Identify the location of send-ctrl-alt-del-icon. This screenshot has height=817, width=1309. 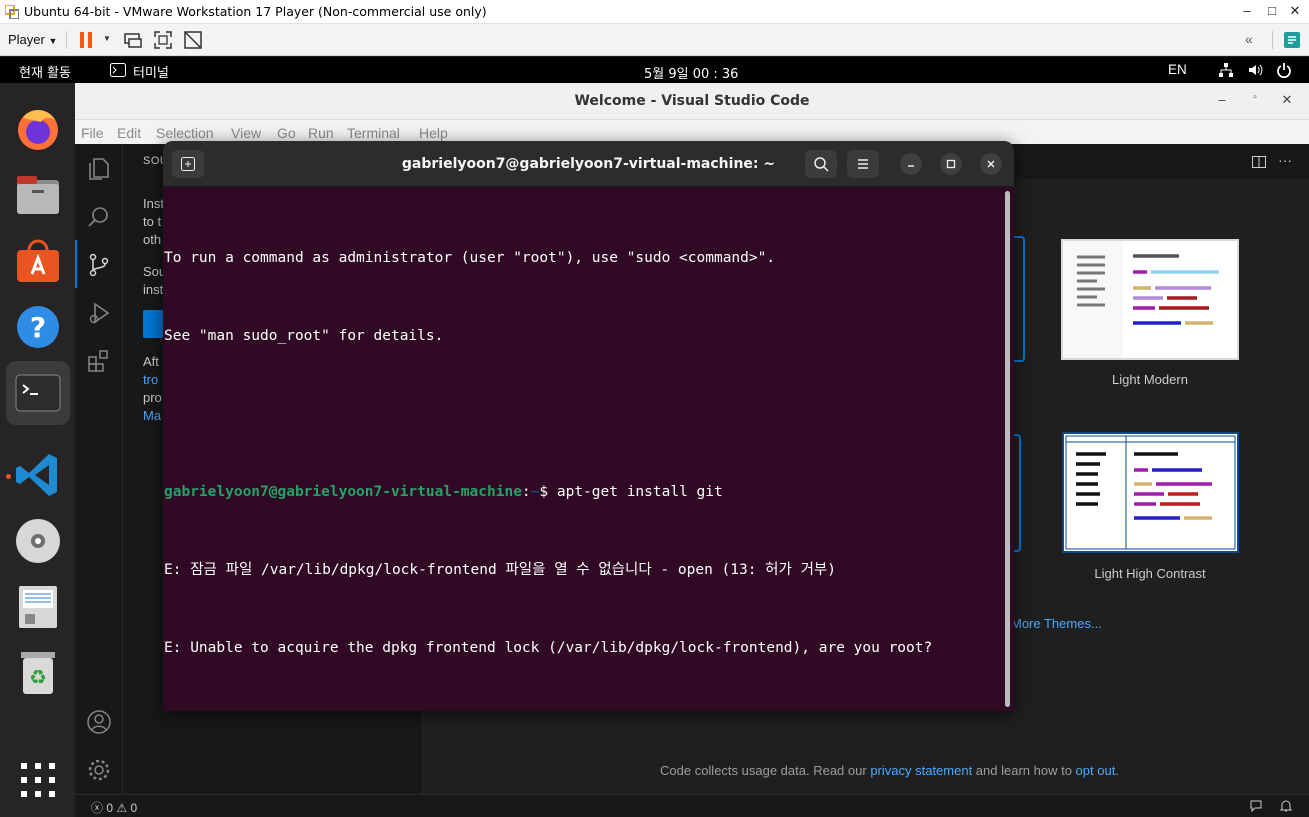
(133, 40).